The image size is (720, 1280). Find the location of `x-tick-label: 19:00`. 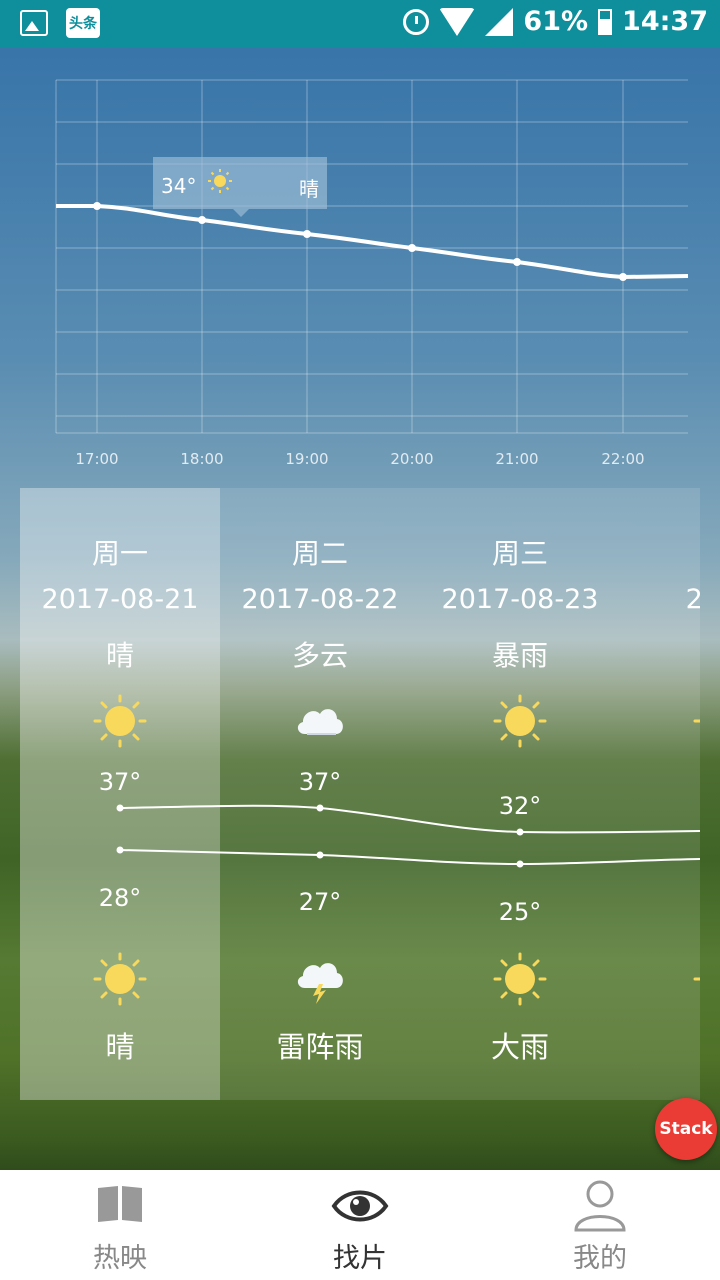

x-tick-label: 19:00 is located at coordinates (307, 459).